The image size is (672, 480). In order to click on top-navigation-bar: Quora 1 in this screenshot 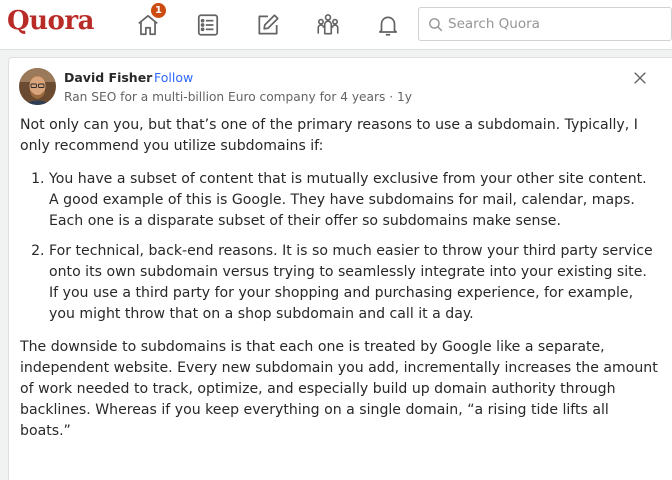, I will do `click(336, 25)`.